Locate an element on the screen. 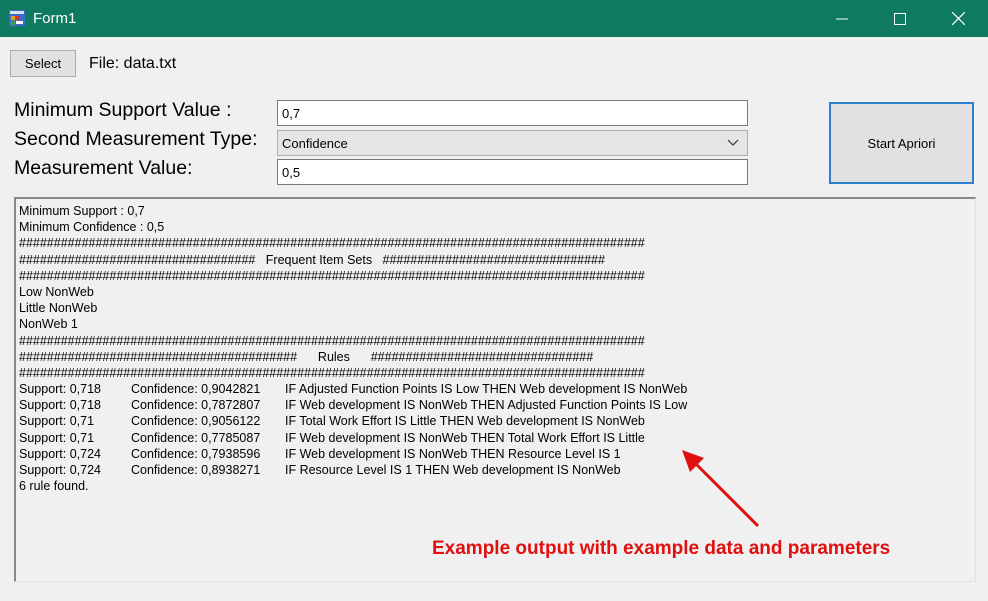 The width and height of the screenshot is (988, 601). maximize-icon is located at coordinates (900, 18).